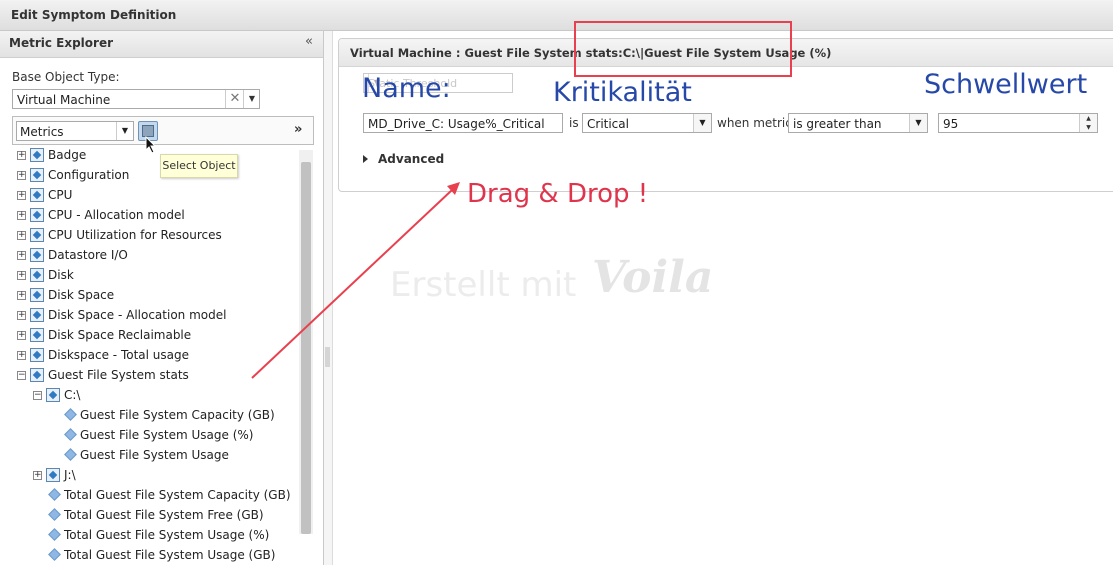 The width and height of the screenshot is (1113, 566). What do you see at coordinates (683, 49) in the screenshot?
I see `highlight-box` at bounding box center [683, 49].